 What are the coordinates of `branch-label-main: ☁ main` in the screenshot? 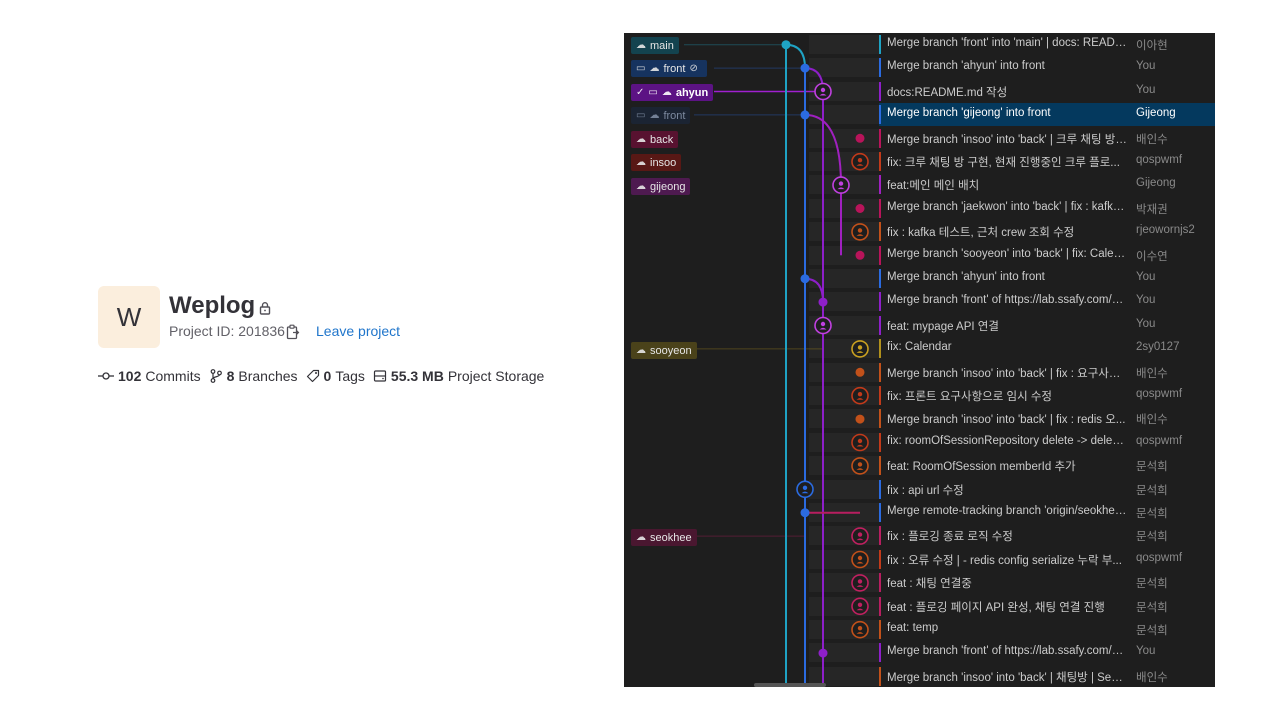 It's located at (655, 45).